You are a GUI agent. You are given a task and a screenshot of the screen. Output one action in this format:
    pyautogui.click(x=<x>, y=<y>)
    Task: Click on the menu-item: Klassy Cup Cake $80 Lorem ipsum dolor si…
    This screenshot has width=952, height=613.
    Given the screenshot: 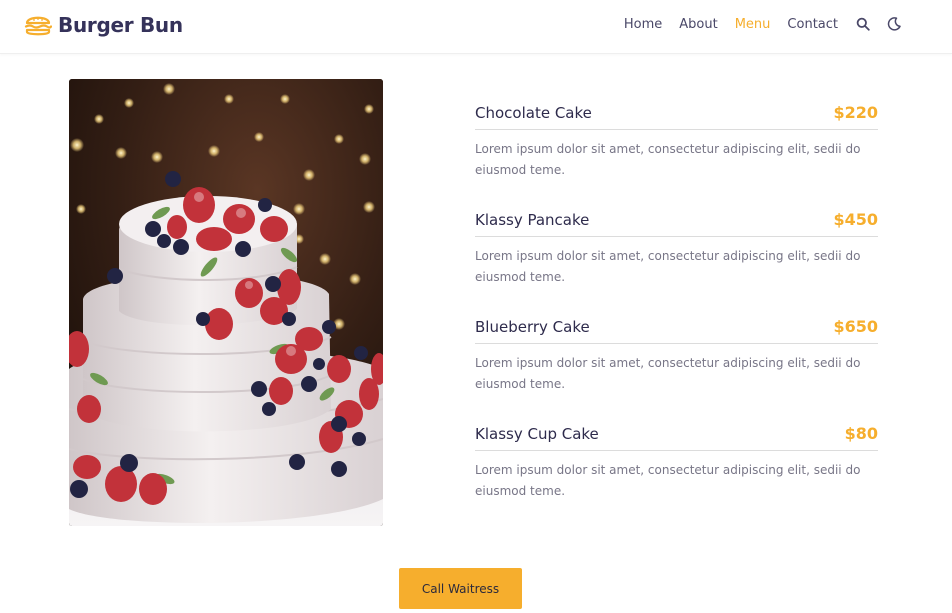 What is the action you would take?
    pyautogui.click(x=676, y=474)
    